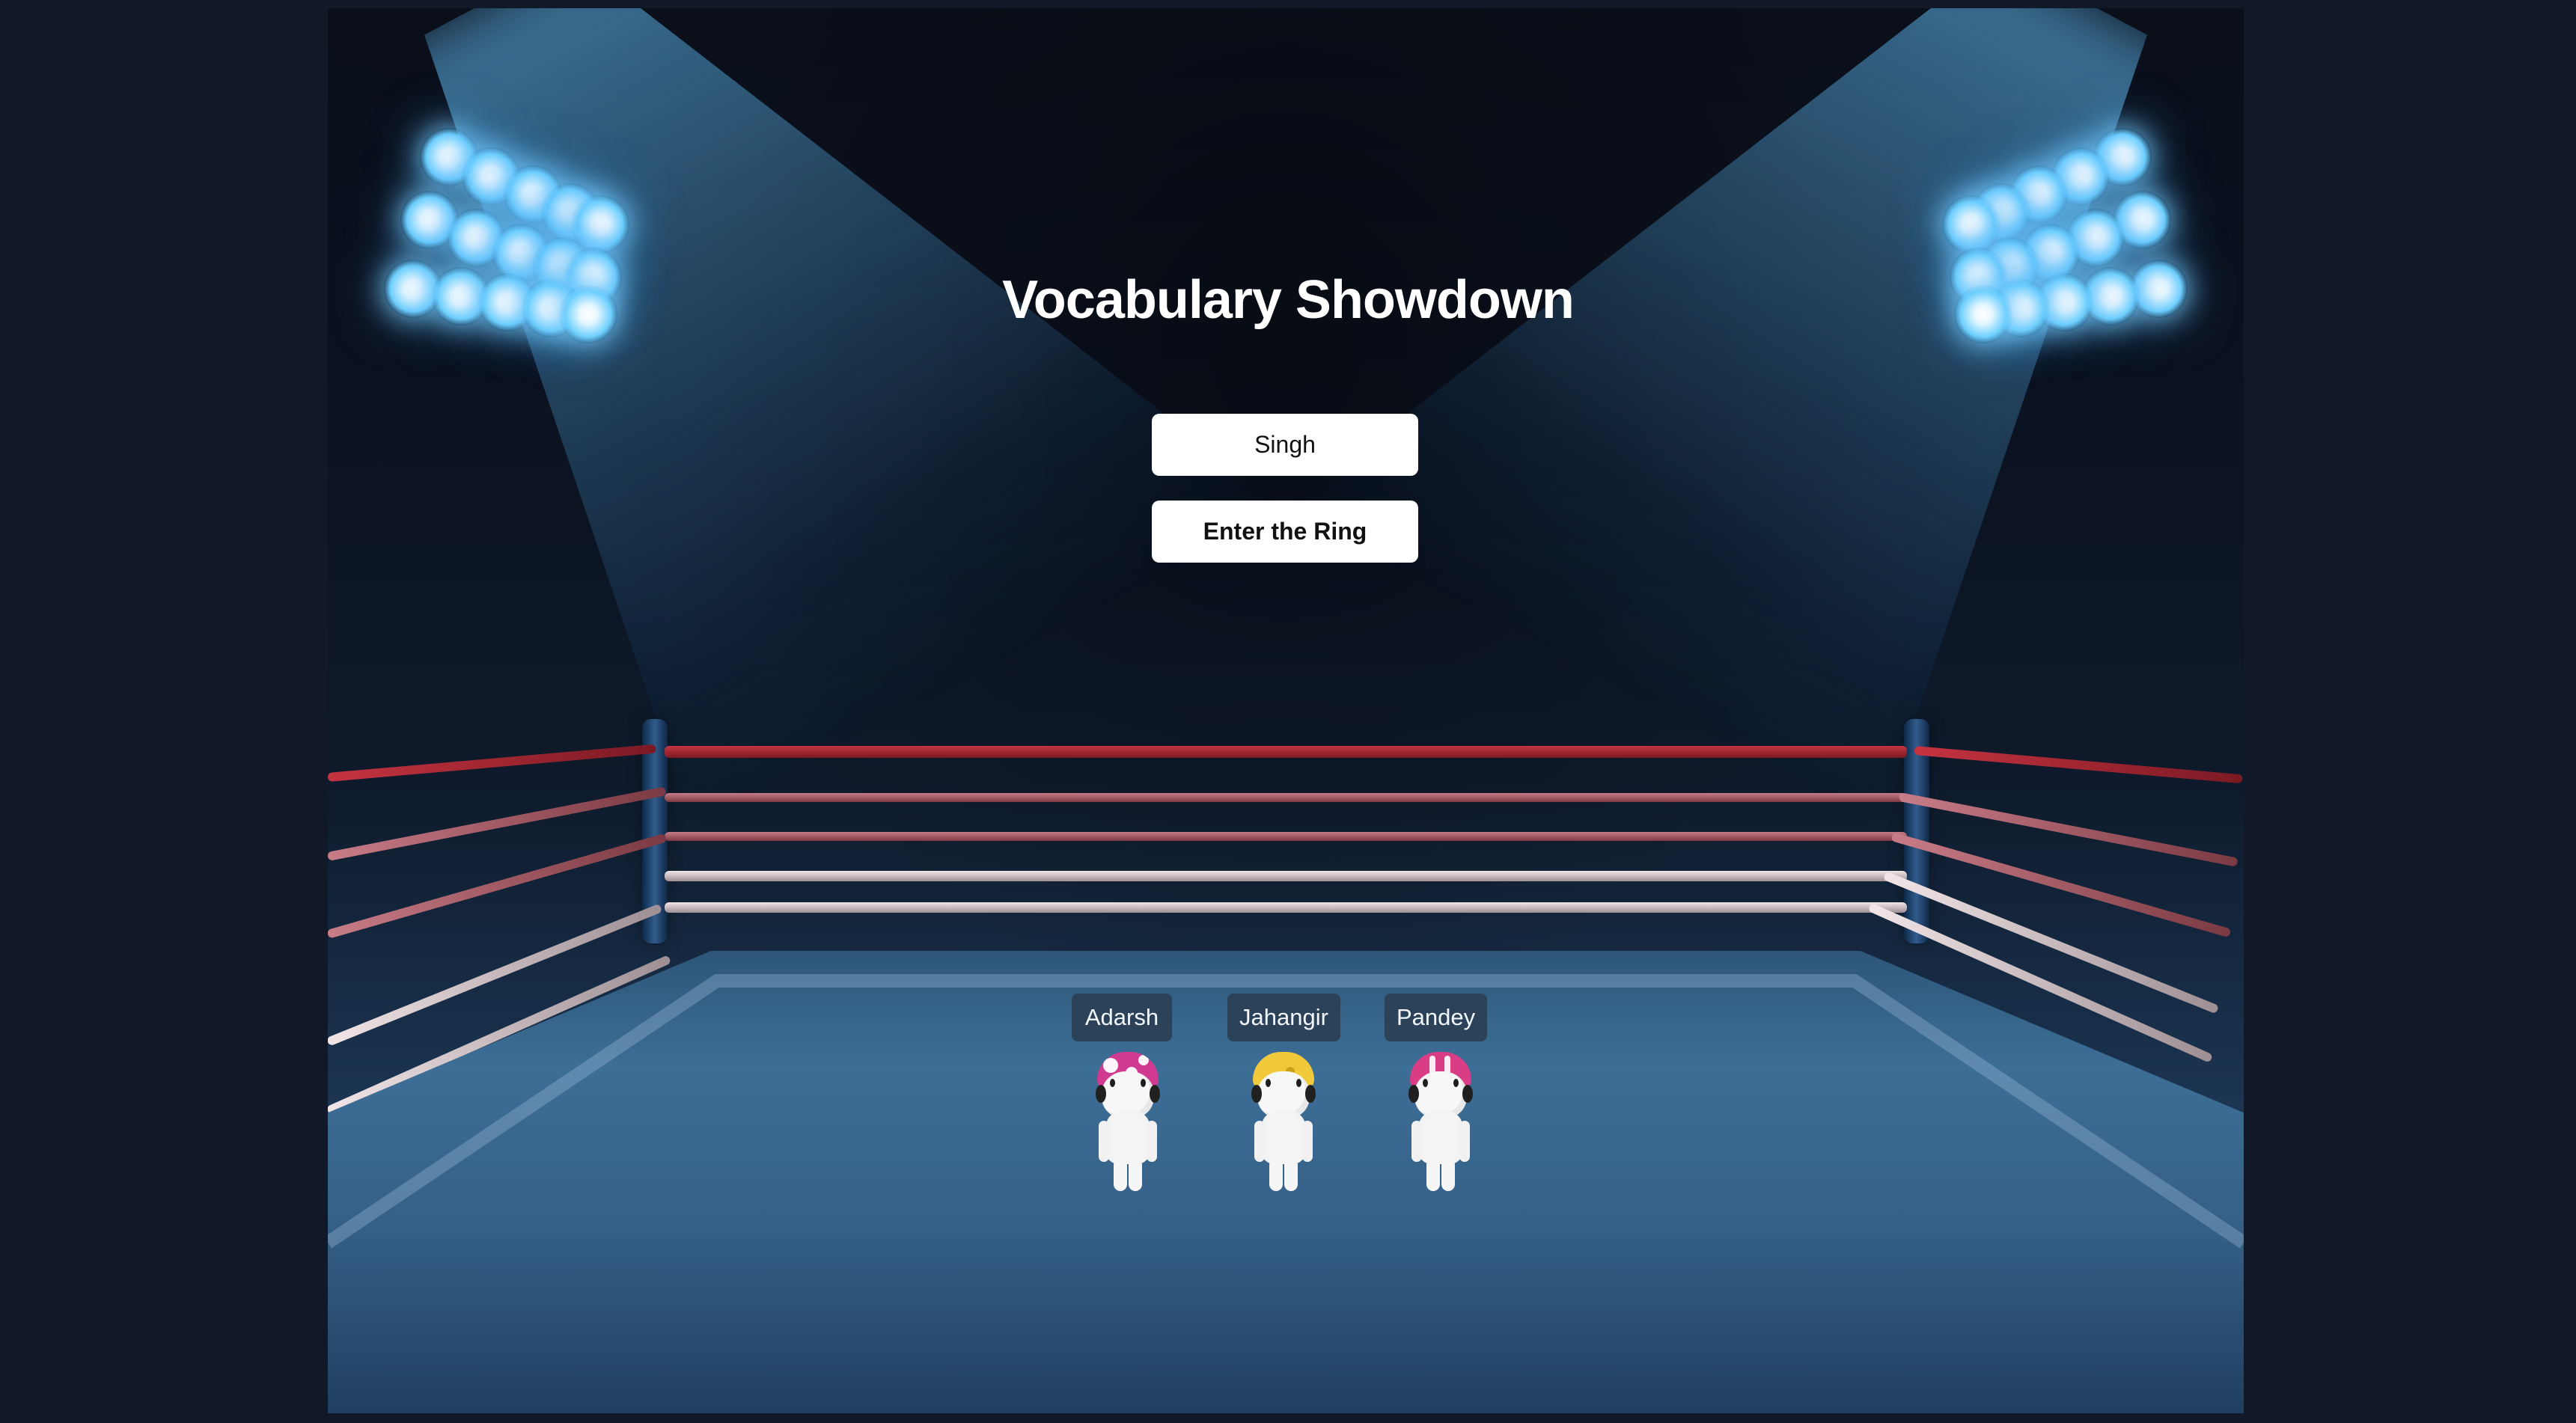  What do you see at coordinates (492, 763) in the screenshot?
I see `left-side-rope` at bounding box center [492, 763].